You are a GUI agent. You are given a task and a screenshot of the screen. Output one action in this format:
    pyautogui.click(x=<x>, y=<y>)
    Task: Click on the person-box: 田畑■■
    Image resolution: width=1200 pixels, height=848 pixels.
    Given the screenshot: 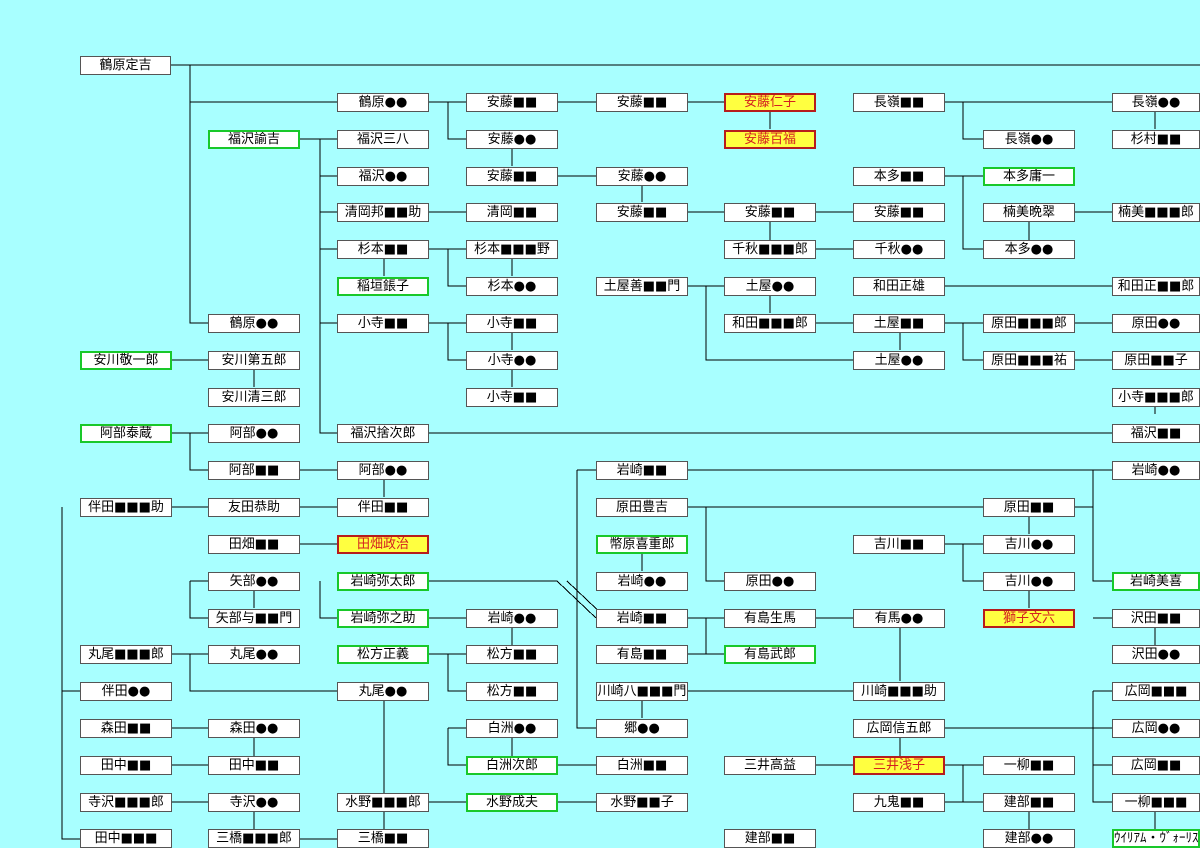 What is the action you would take?
    pyautogui.click(x=254, y=544)
    